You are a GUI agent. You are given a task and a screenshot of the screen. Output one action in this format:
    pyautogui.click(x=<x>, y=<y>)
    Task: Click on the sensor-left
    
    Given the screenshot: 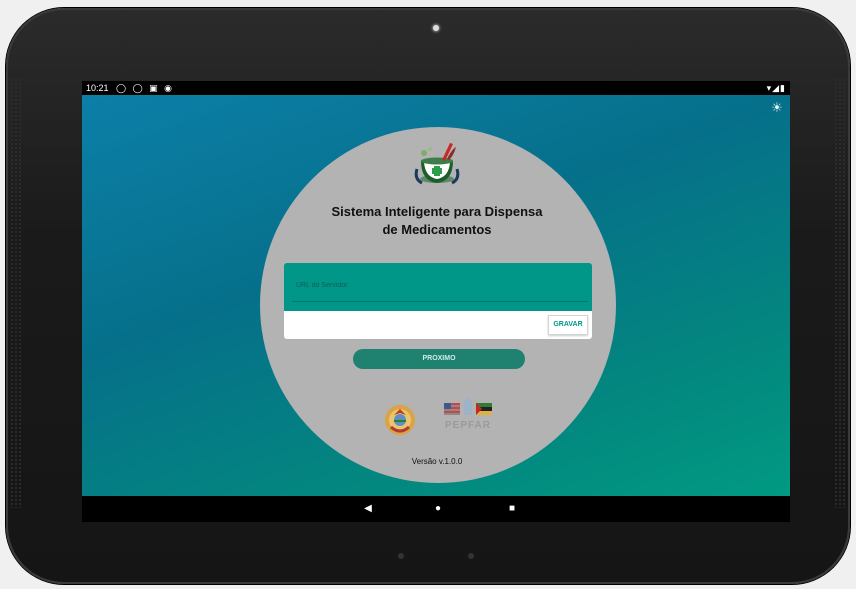 What is the action you would take?
    pyautogui.click(x=401, y=556)
    